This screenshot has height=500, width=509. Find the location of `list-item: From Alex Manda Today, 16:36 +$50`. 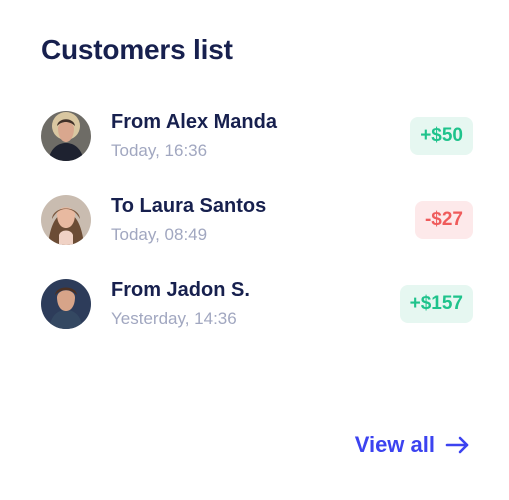

list-item: From Alex Manda Today, 16:36 +$50 is located at coordinates (257, 137).